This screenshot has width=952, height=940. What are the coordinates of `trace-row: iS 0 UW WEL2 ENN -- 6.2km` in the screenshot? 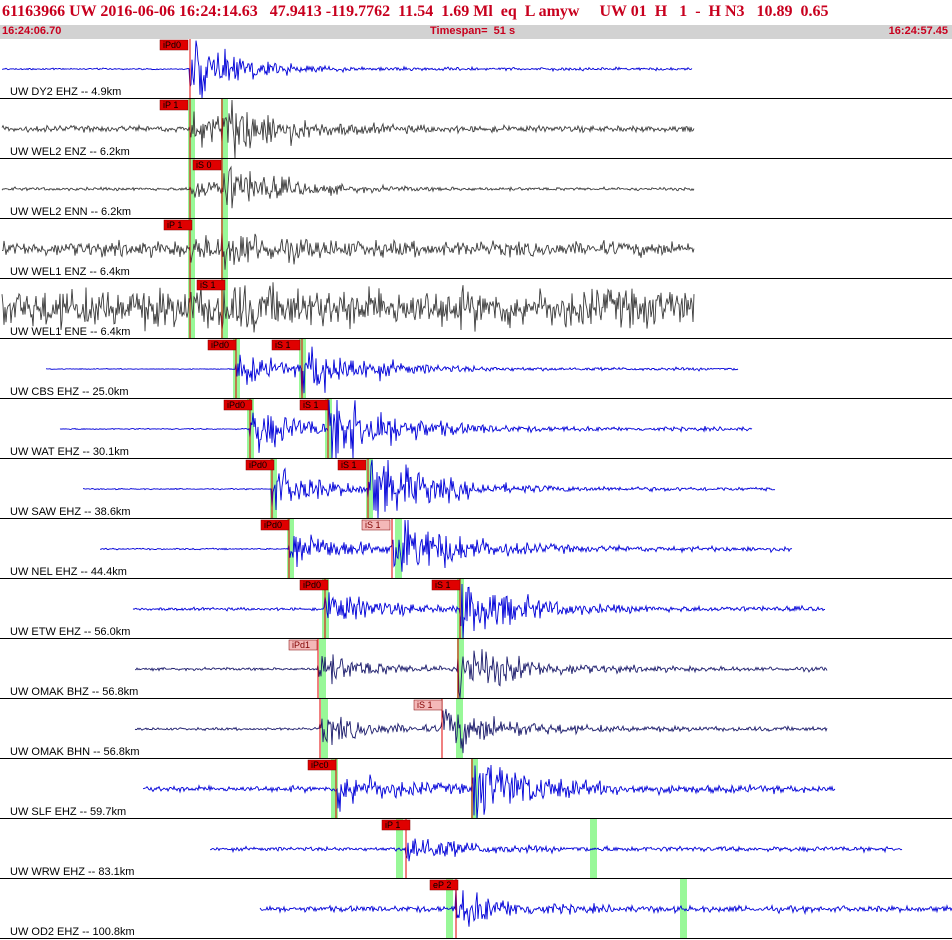 It's located at (476, 189).